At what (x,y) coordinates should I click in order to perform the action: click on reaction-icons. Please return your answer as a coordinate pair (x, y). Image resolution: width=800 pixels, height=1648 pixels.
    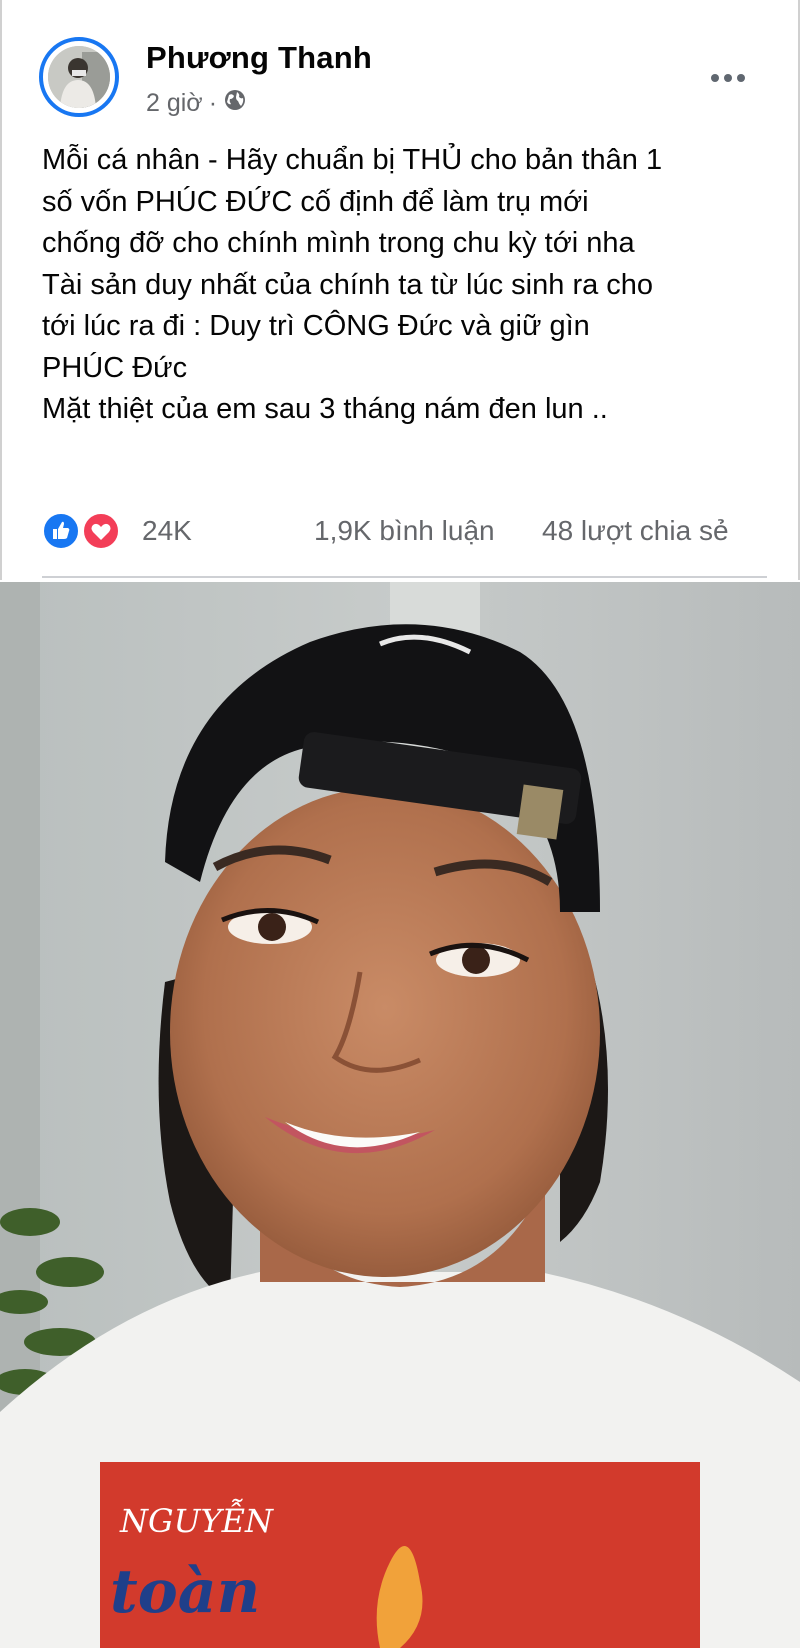
    Looking at the image, I should click on (84, 531).